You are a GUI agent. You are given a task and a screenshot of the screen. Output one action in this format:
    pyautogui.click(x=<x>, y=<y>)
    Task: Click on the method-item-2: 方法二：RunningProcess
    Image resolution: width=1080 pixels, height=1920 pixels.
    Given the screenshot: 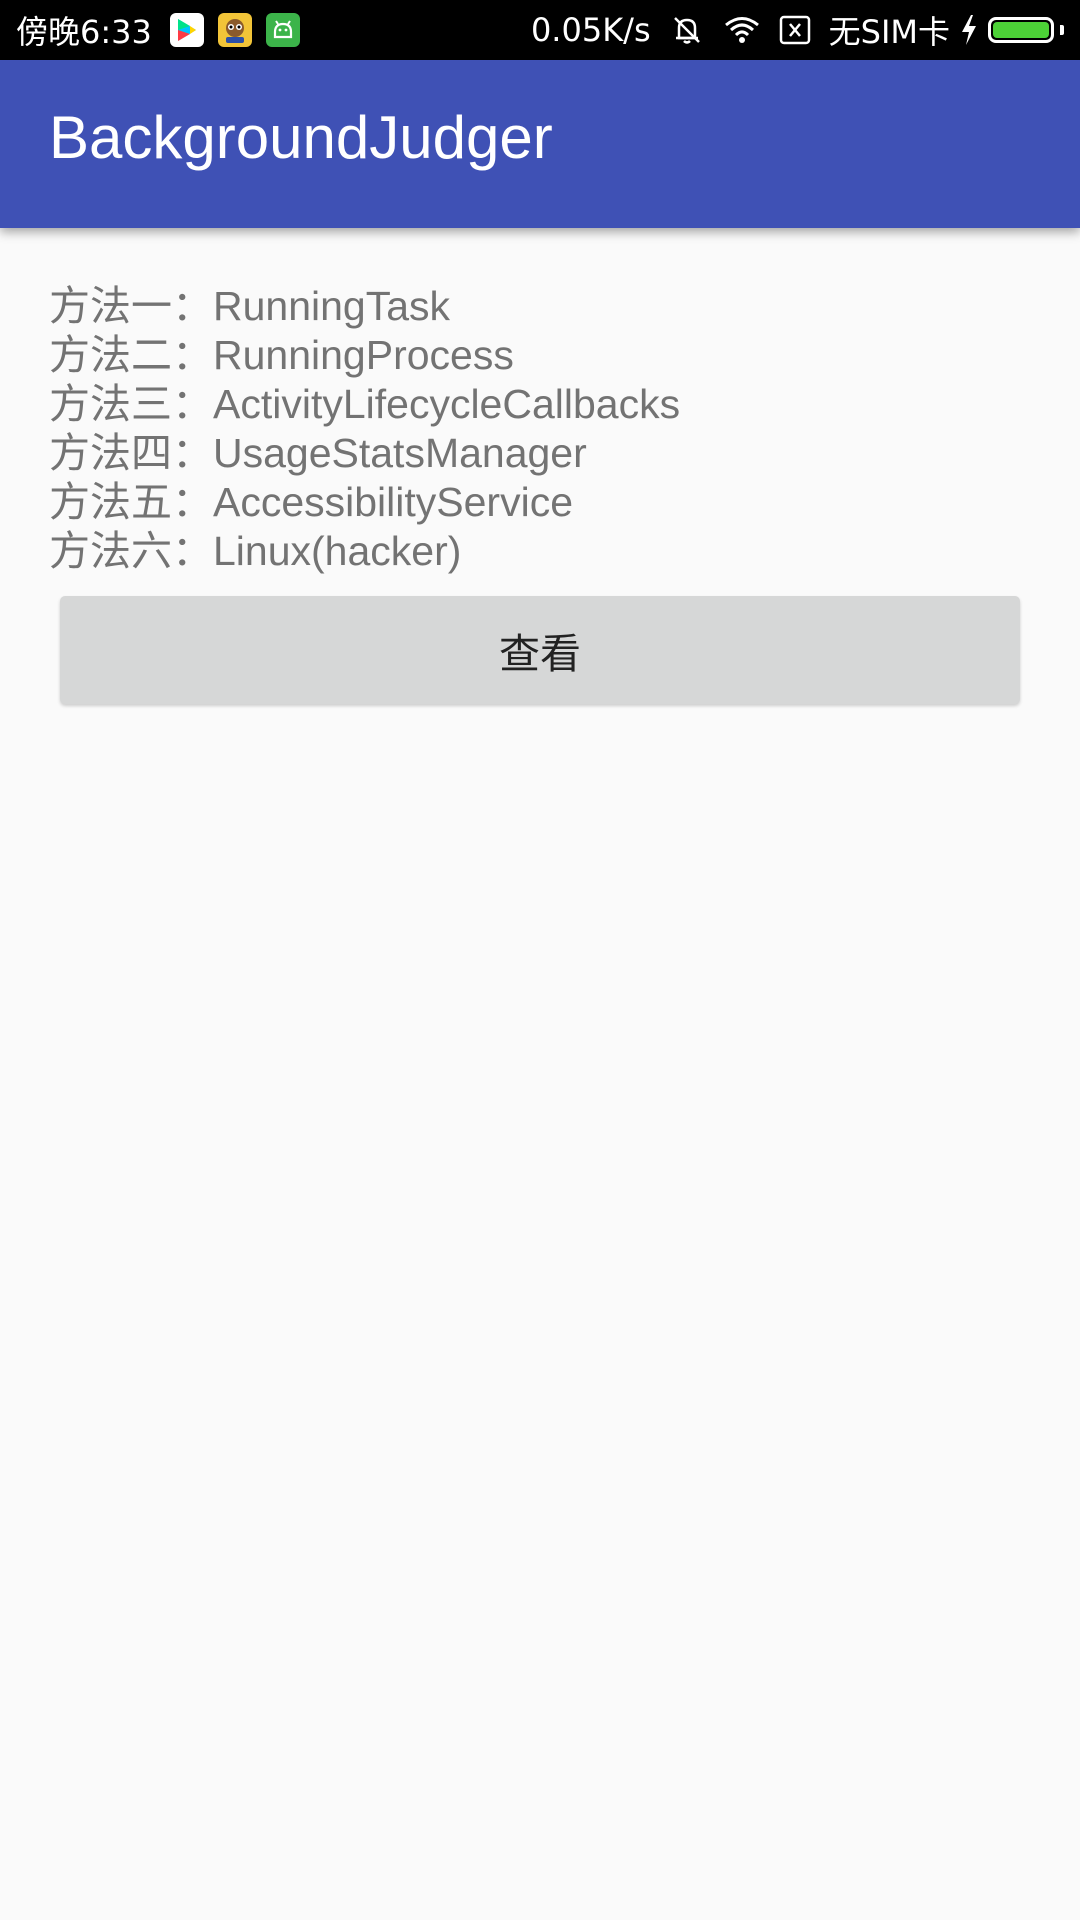 What is the action you would take?
    pyautogui.click(x=281, y=355)
    